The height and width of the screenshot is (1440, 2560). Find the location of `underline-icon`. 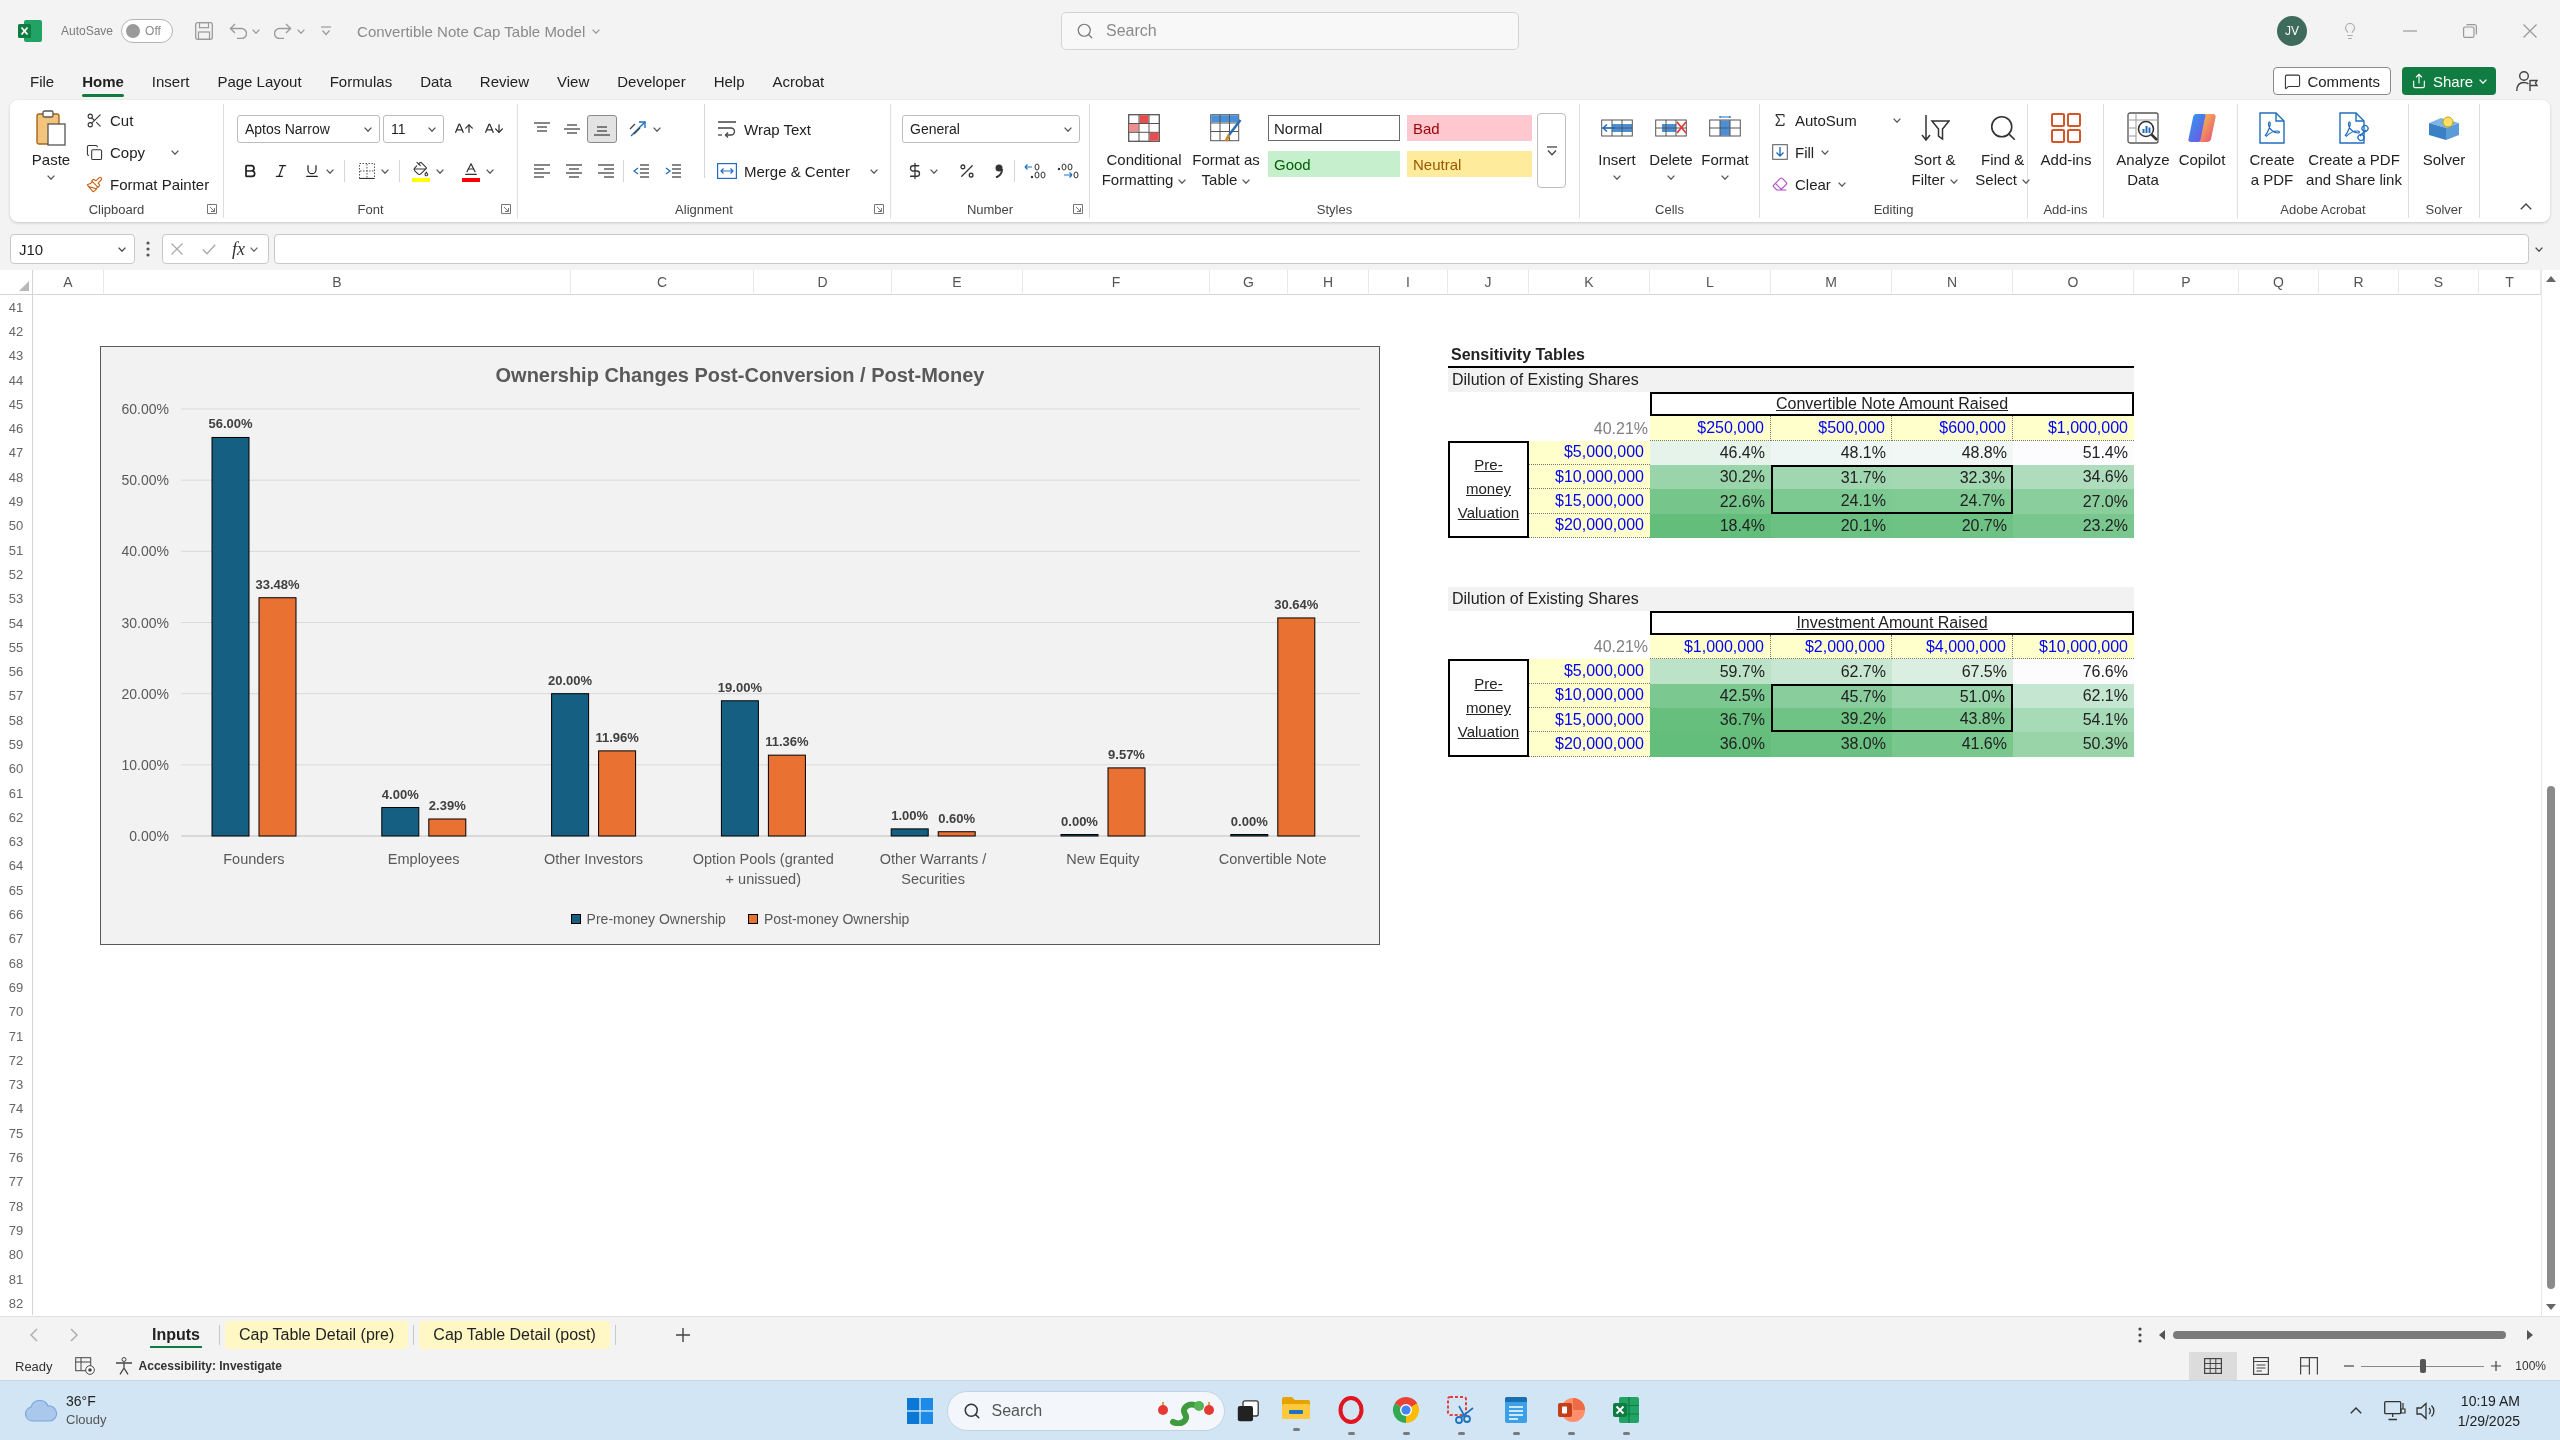

underline-icon is located at coordinates (312, 171).